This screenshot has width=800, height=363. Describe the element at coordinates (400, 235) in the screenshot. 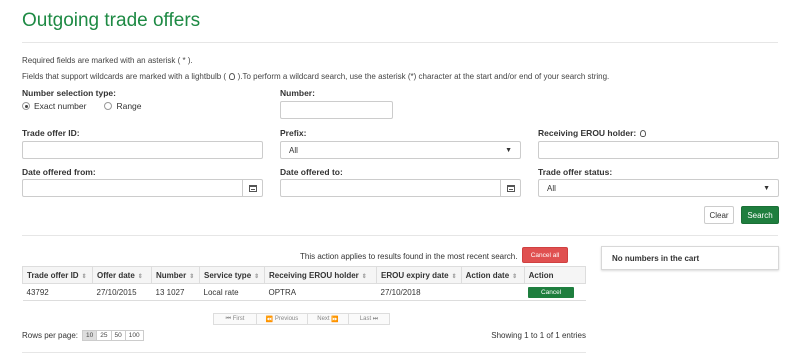

I see `section-divider` at that location.